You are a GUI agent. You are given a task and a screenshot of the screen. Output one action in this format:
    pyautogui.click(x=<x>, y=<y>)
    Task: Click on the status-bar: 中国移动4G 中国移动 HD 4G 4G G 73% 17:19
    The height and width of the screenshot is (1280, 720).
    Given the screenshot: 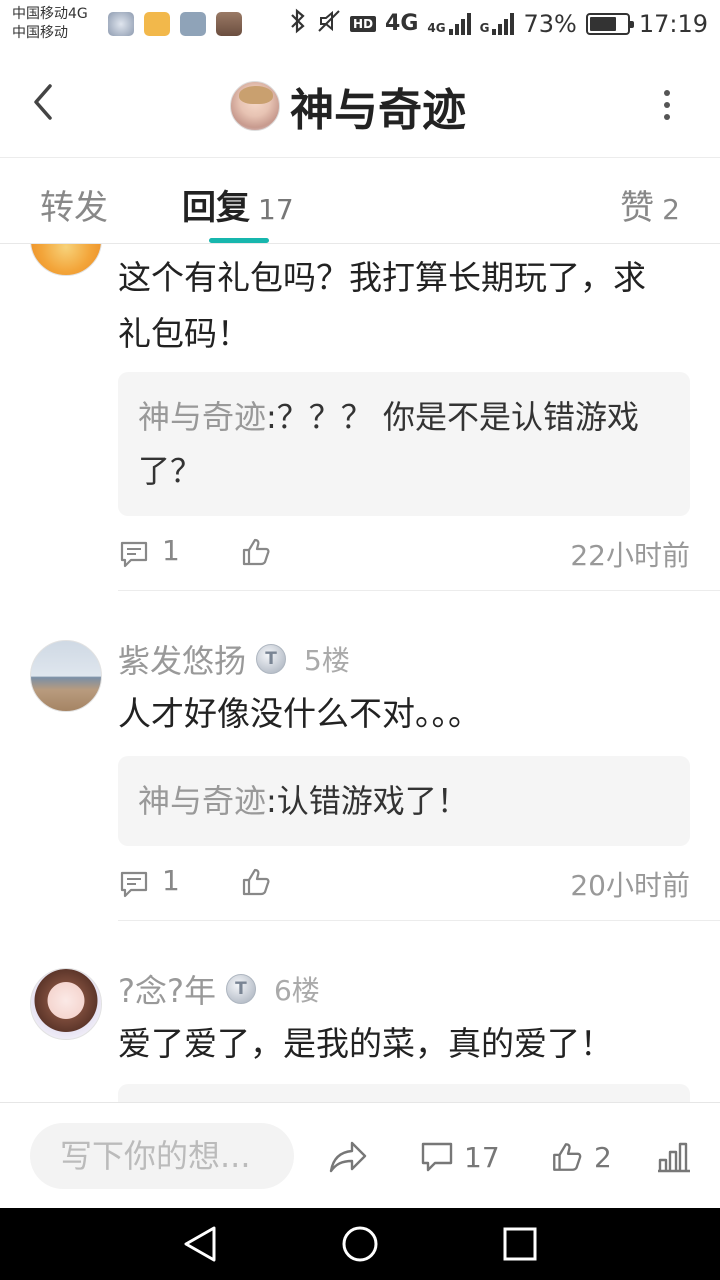 What is the action you would take?
    pyautogui.click(x=360, y=25)
    